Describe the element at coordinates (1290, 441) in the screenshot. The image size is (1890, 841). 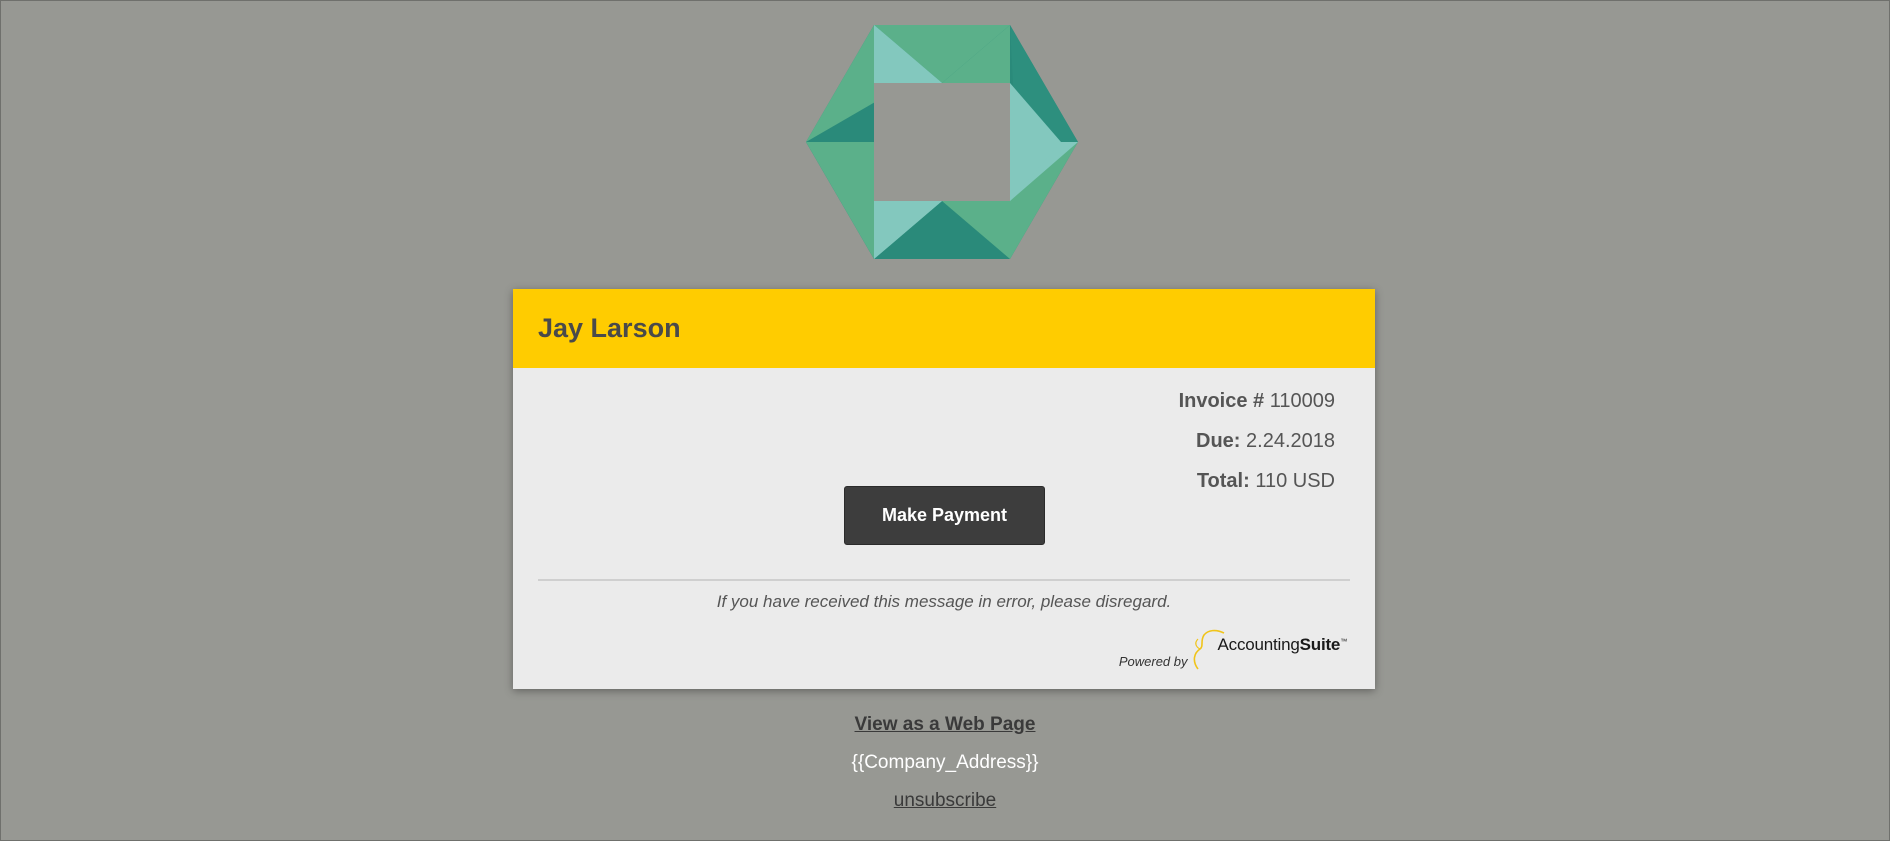
I see `due-date: 2.24.2018` at that location.